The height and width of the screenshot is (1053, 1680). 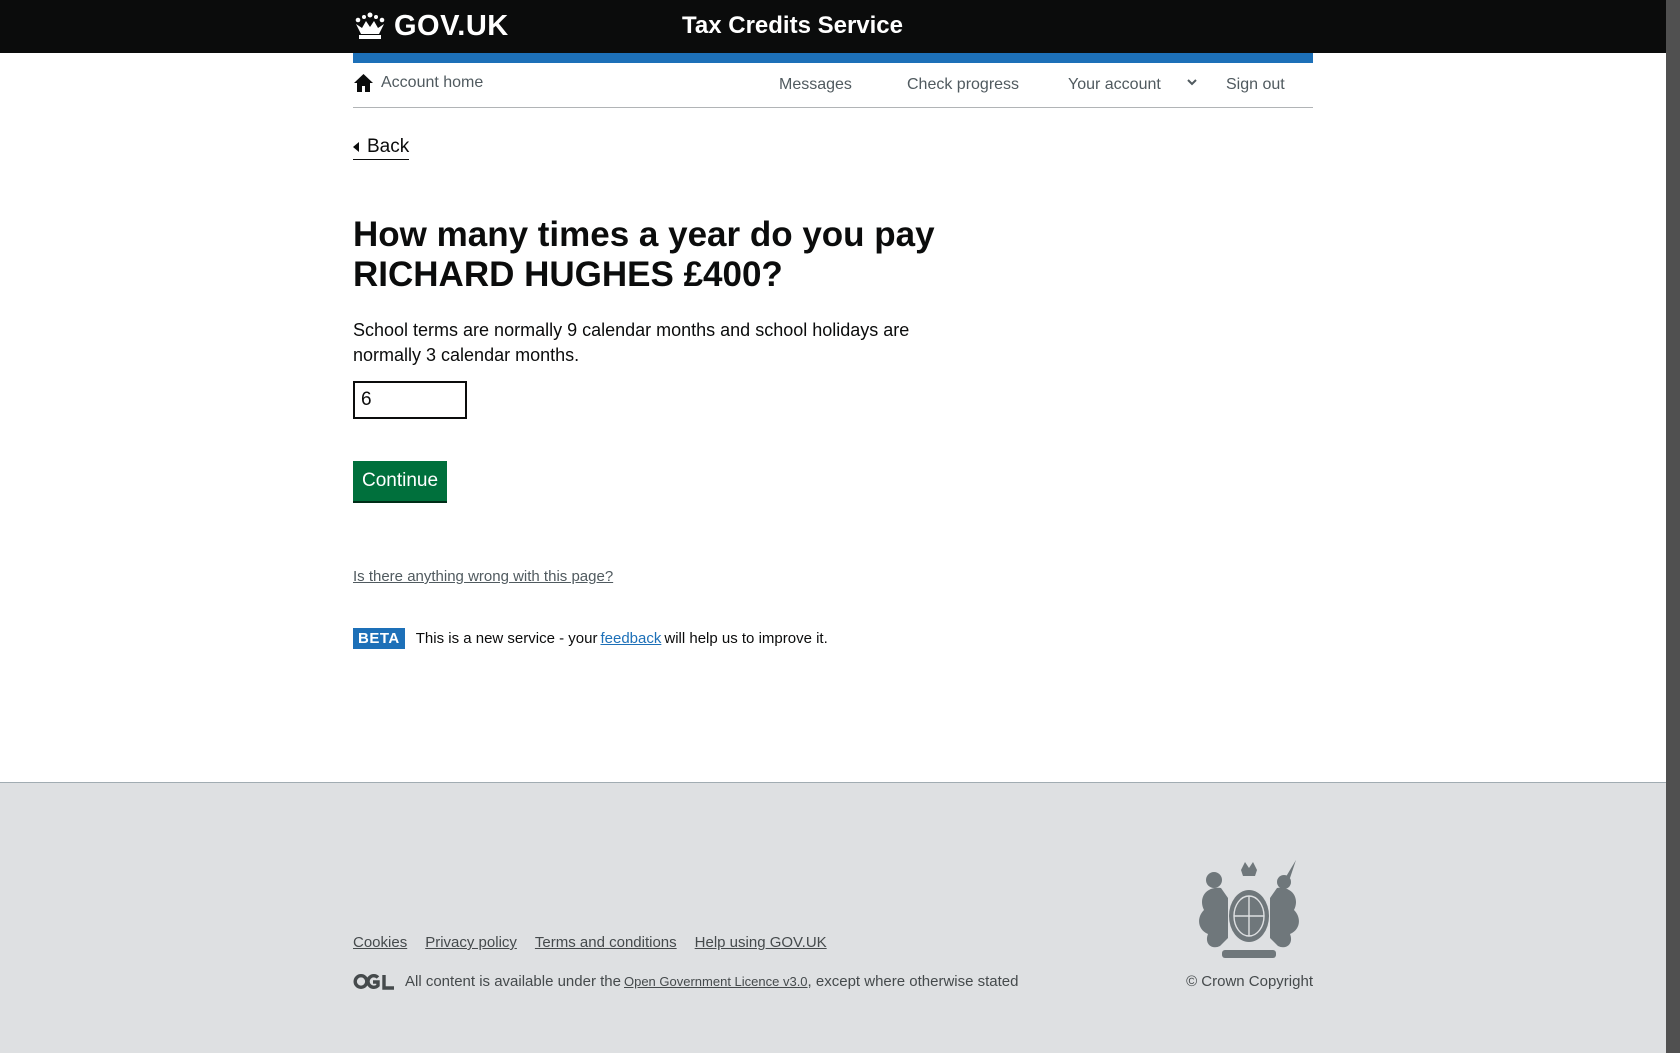 I want to click on footer-link-cookies: Cookies, so click(x=380, y=942).